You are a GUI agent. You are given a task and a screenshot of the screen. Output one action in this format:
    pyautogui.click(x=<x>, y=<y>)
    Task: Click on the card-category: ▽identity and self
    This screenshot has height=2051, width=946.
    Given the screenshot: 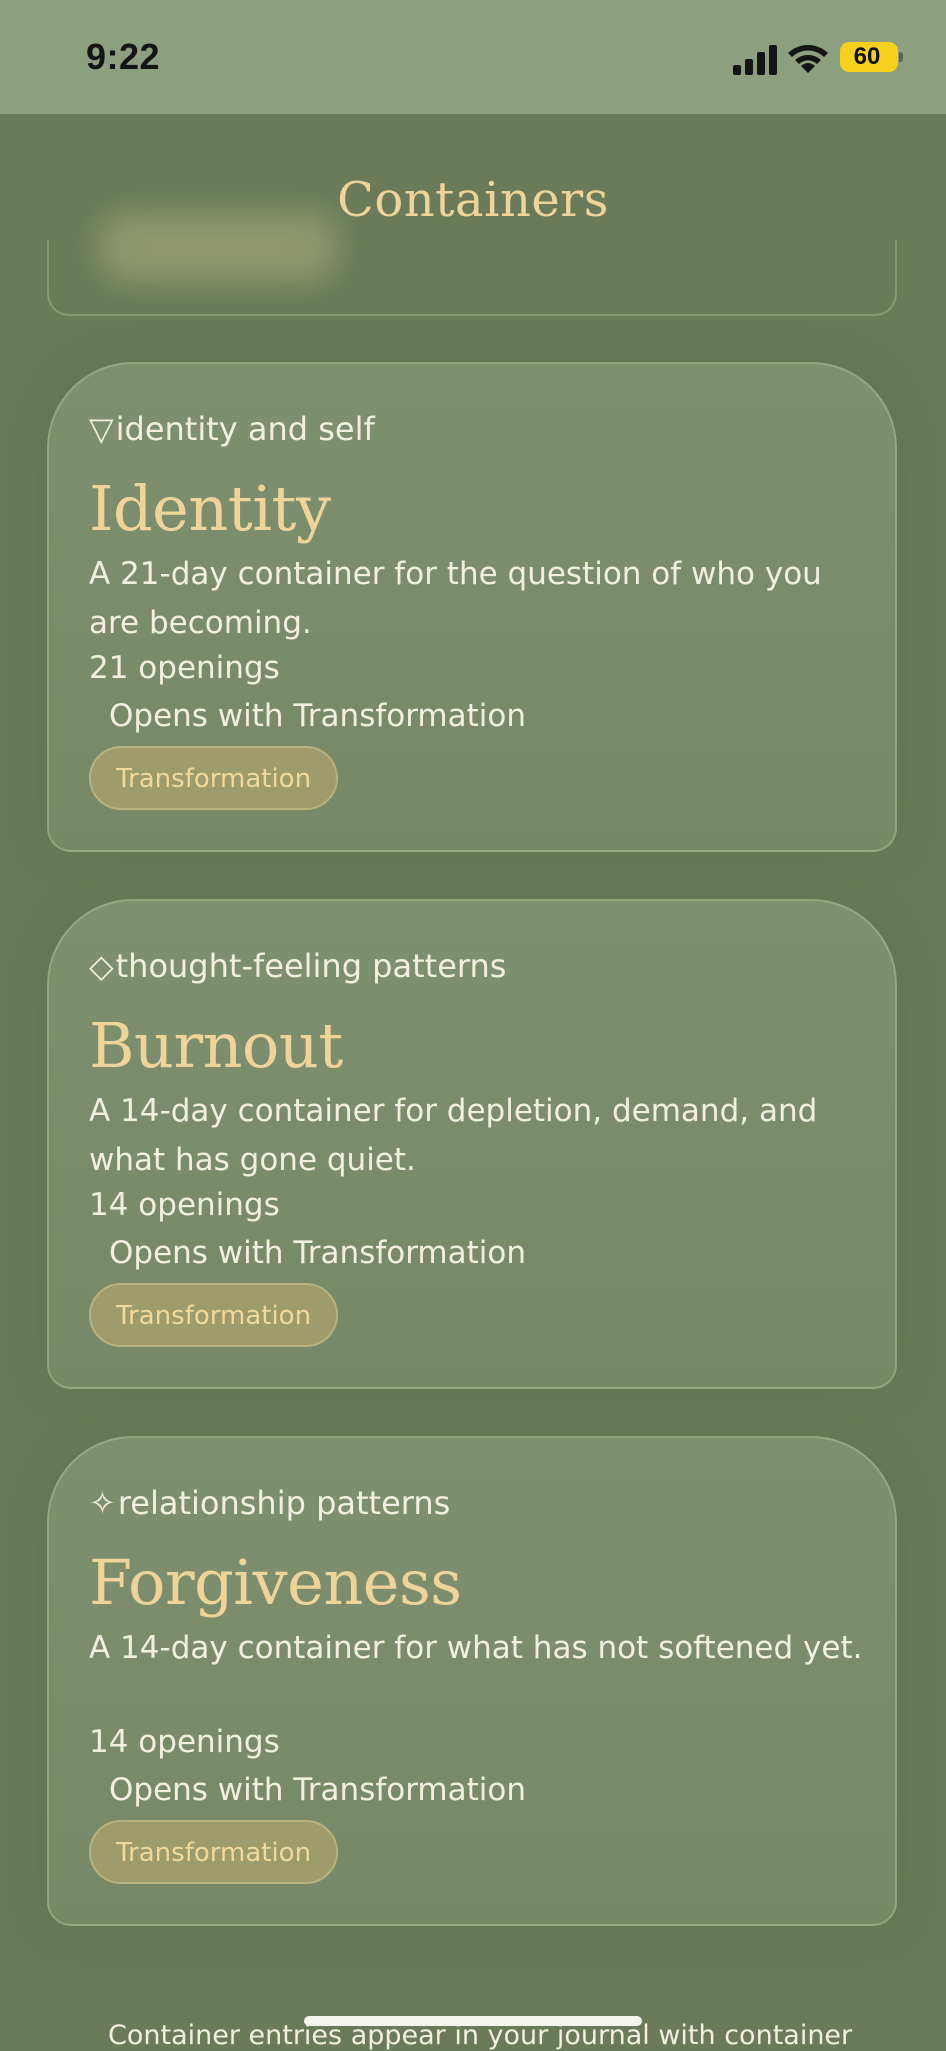 What is the action you would take?
    pyautogui.click(x=232, y=429)
    